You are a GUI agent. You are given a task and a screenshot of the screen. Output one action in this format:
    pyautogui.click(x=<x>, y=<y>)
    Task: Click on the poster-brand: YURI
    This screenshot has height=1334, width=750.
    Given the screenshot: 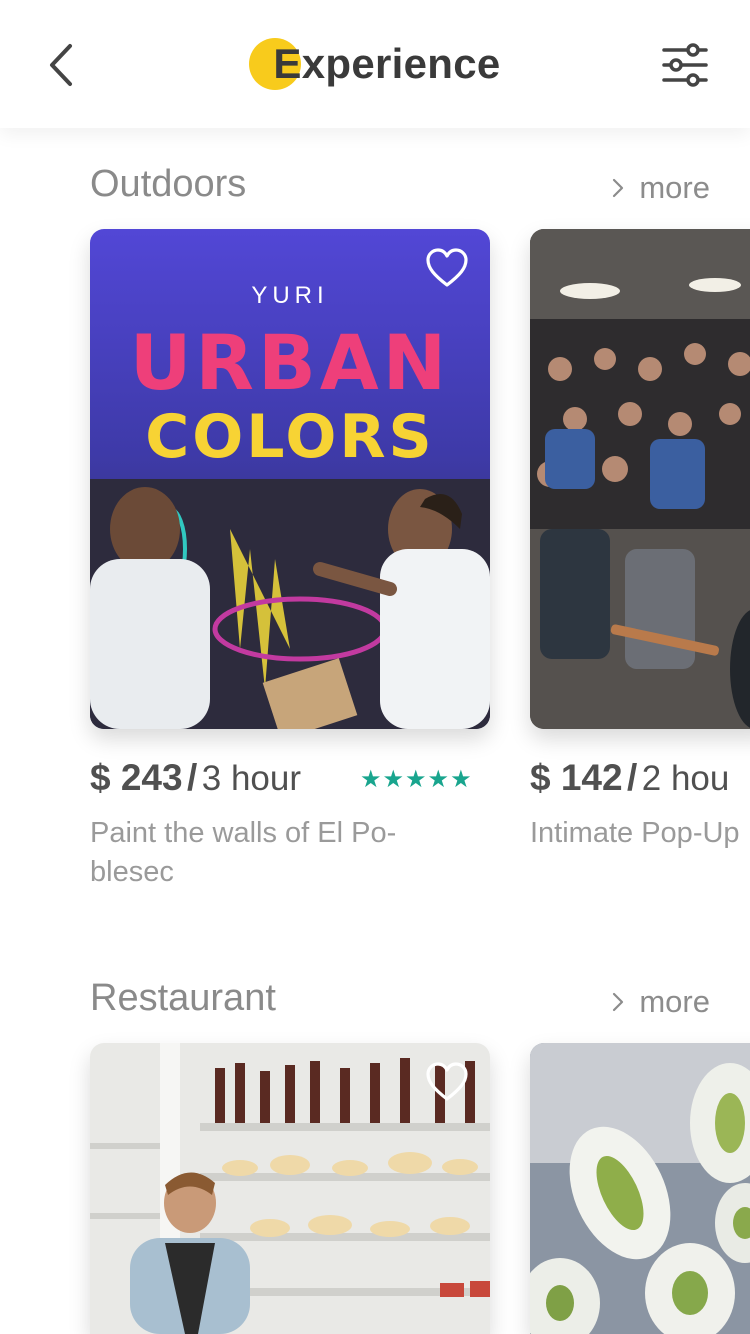 What is the action you would take?
    pyautogui.click(x=289, y=295)
    